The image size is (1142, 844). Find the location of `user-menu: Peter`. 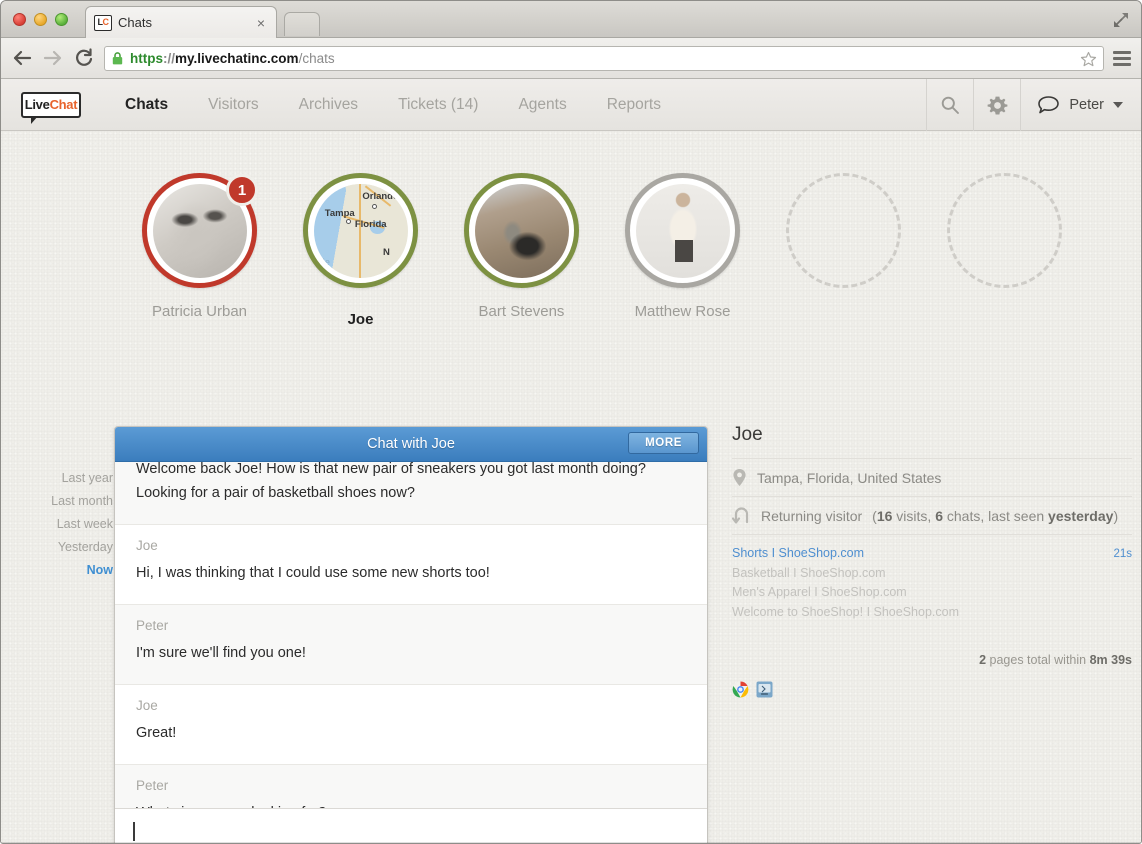

user-menu: Peter is located at coordinates (1080, 105).